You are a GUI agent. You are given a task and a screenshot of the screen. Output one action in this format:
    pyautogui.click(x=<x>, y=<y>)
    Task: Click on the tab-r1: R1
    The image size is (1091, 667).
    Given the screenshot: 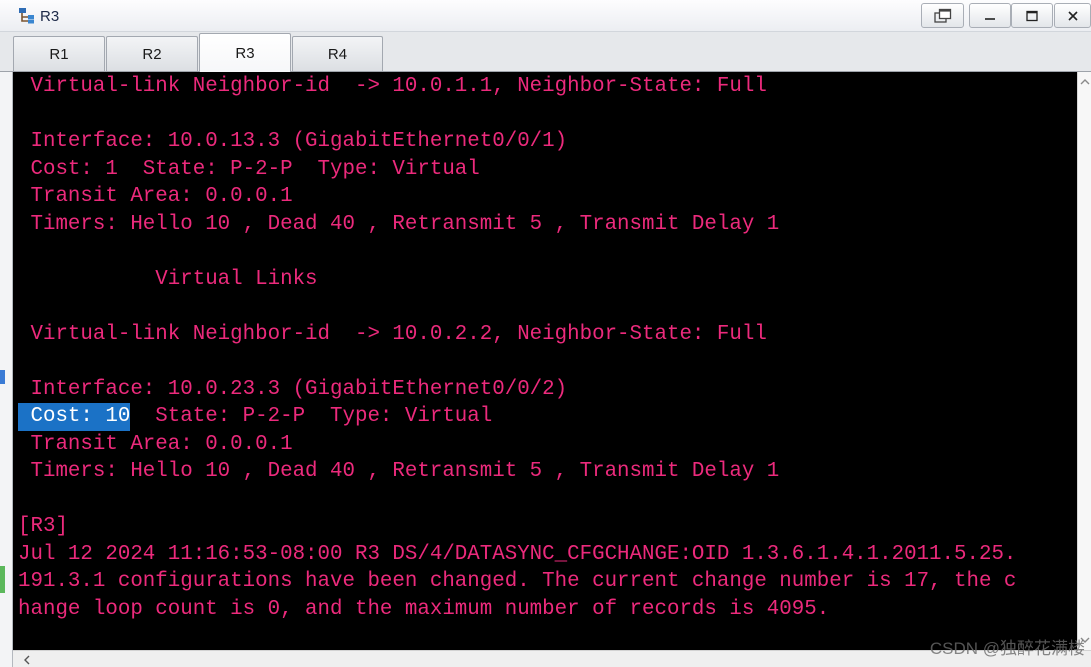 What is the action you would take?
    pyautogui.click(x=59, y=53)
    